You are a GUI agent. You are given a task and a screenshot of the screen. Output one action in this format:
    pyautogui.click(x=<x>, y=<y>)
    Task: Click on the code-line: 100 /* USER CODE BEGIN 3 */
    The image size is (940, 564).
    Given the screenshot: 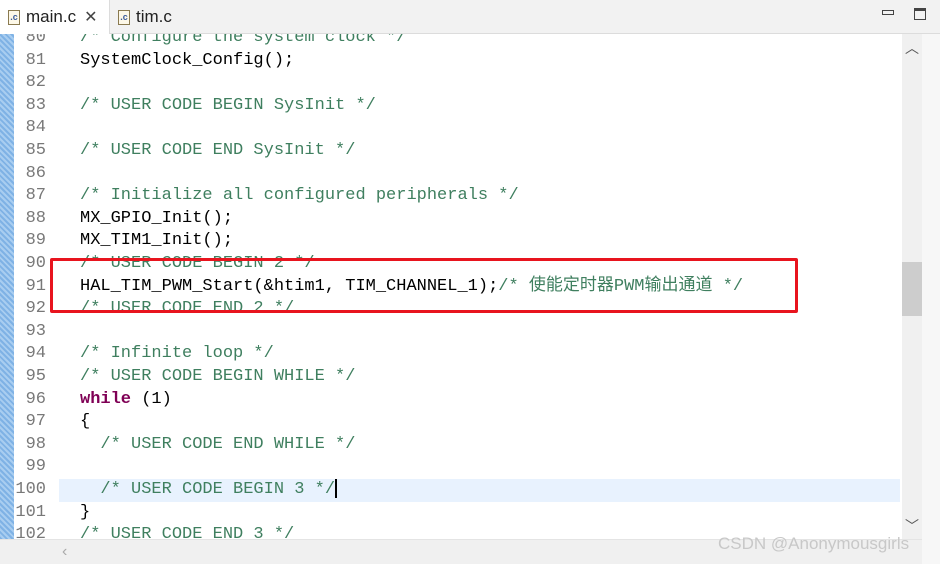 What is the action you would take?
    pyautogui.click(x=458, y=490)
    